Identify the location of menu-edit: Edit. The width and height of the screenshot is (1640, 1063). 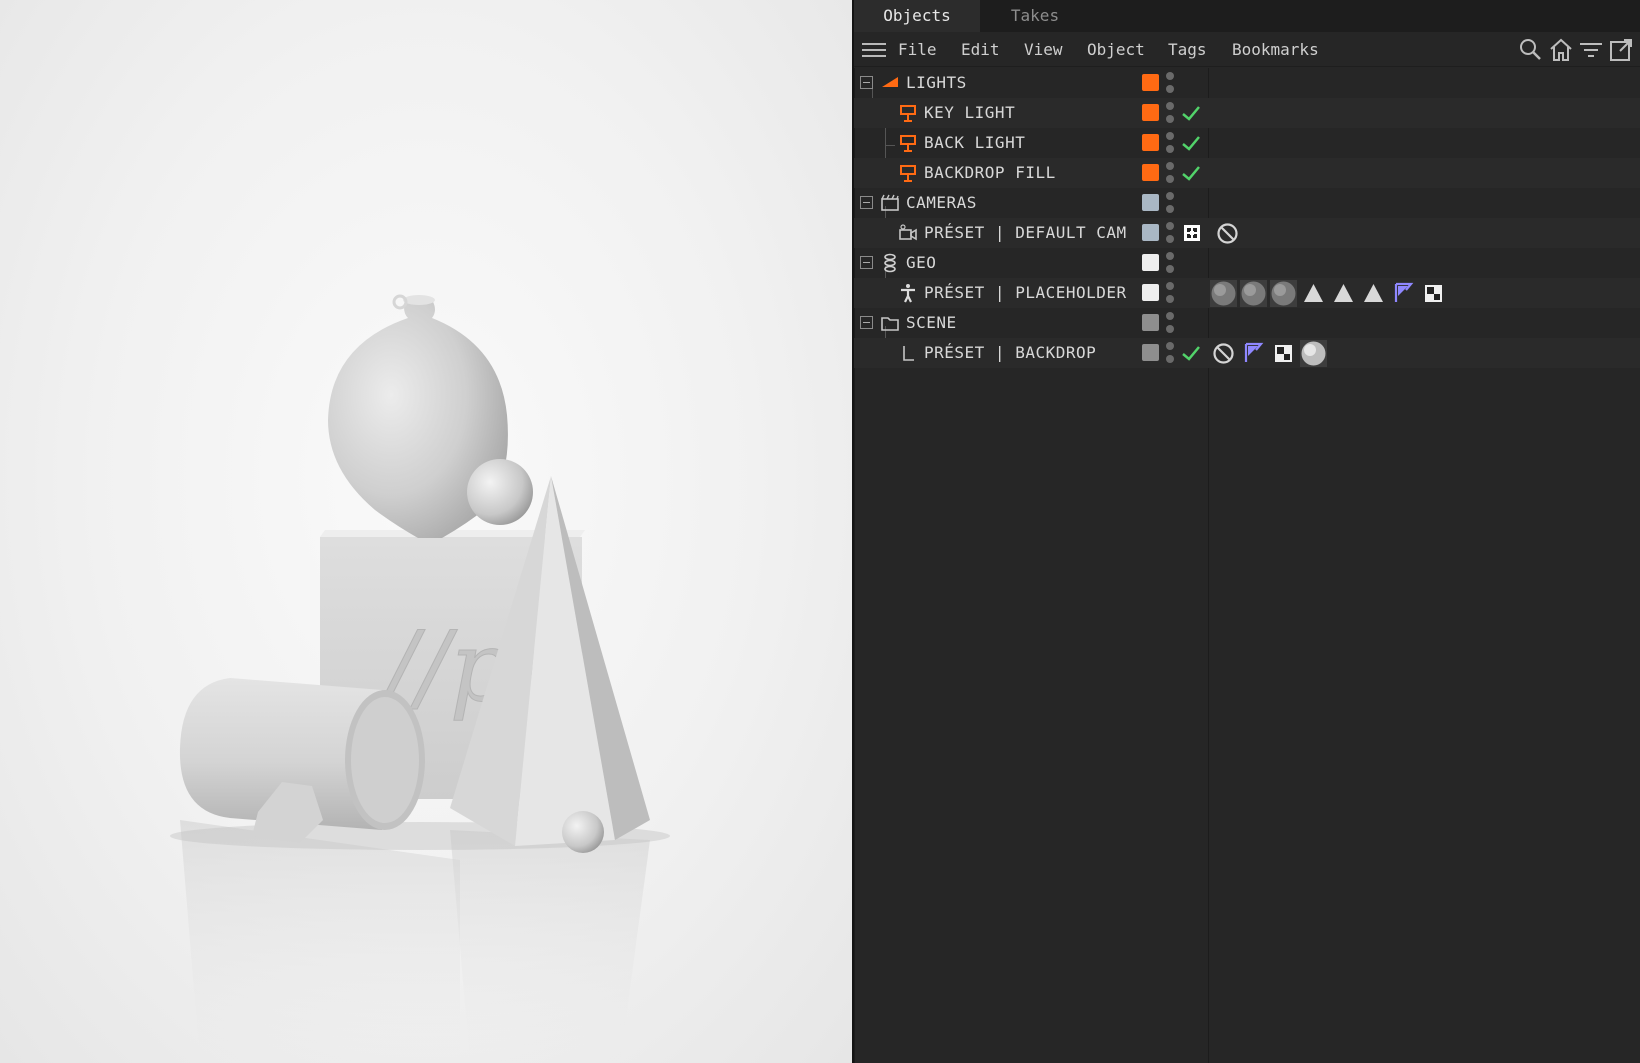
(980, 49).